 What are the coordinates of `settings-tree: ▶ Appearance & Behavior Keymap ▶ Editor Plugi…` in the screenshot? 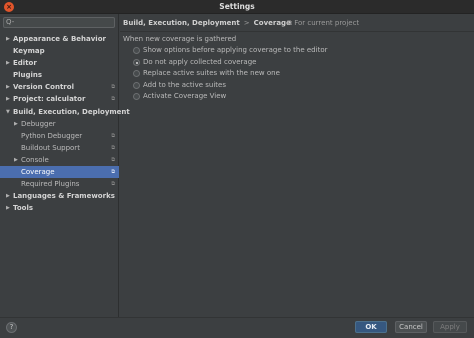 It's located at (65, 123).